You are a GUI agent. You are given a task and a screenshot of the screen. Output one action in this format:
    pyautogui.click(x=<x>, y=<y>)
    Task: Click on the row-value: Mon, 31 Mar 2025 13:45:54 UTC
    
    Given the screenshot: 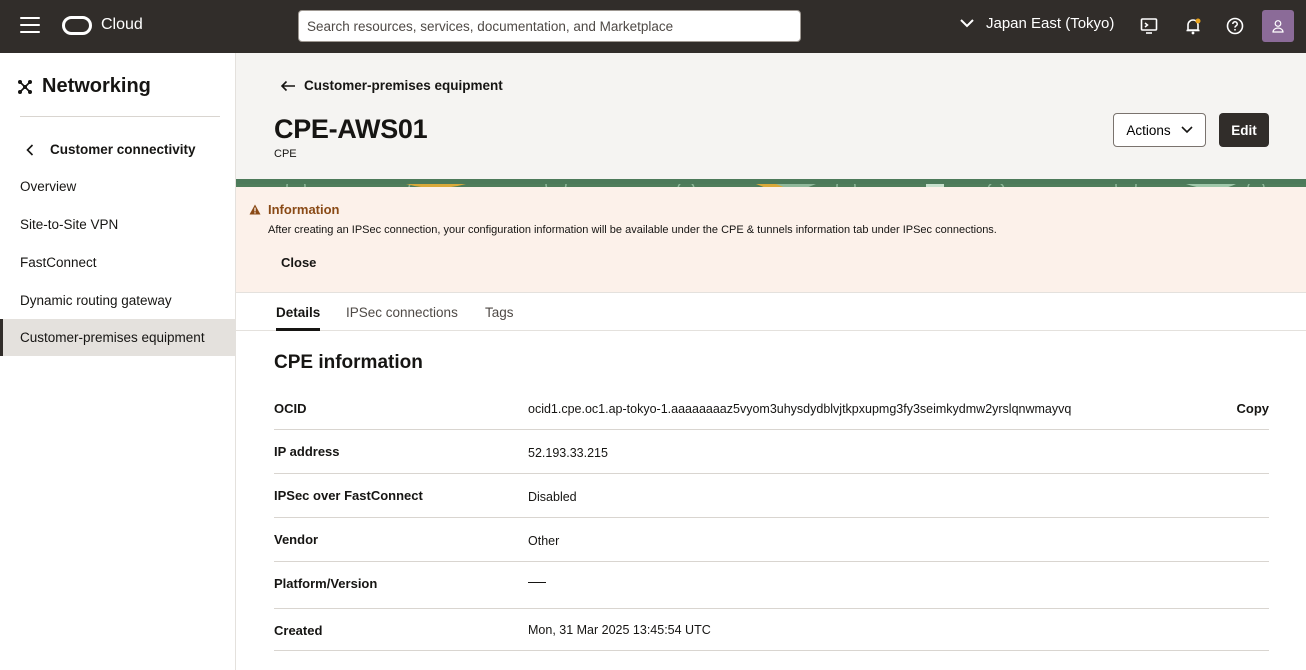 What is the action you would take?
    pyautogui.click(x=619, y=630)
    